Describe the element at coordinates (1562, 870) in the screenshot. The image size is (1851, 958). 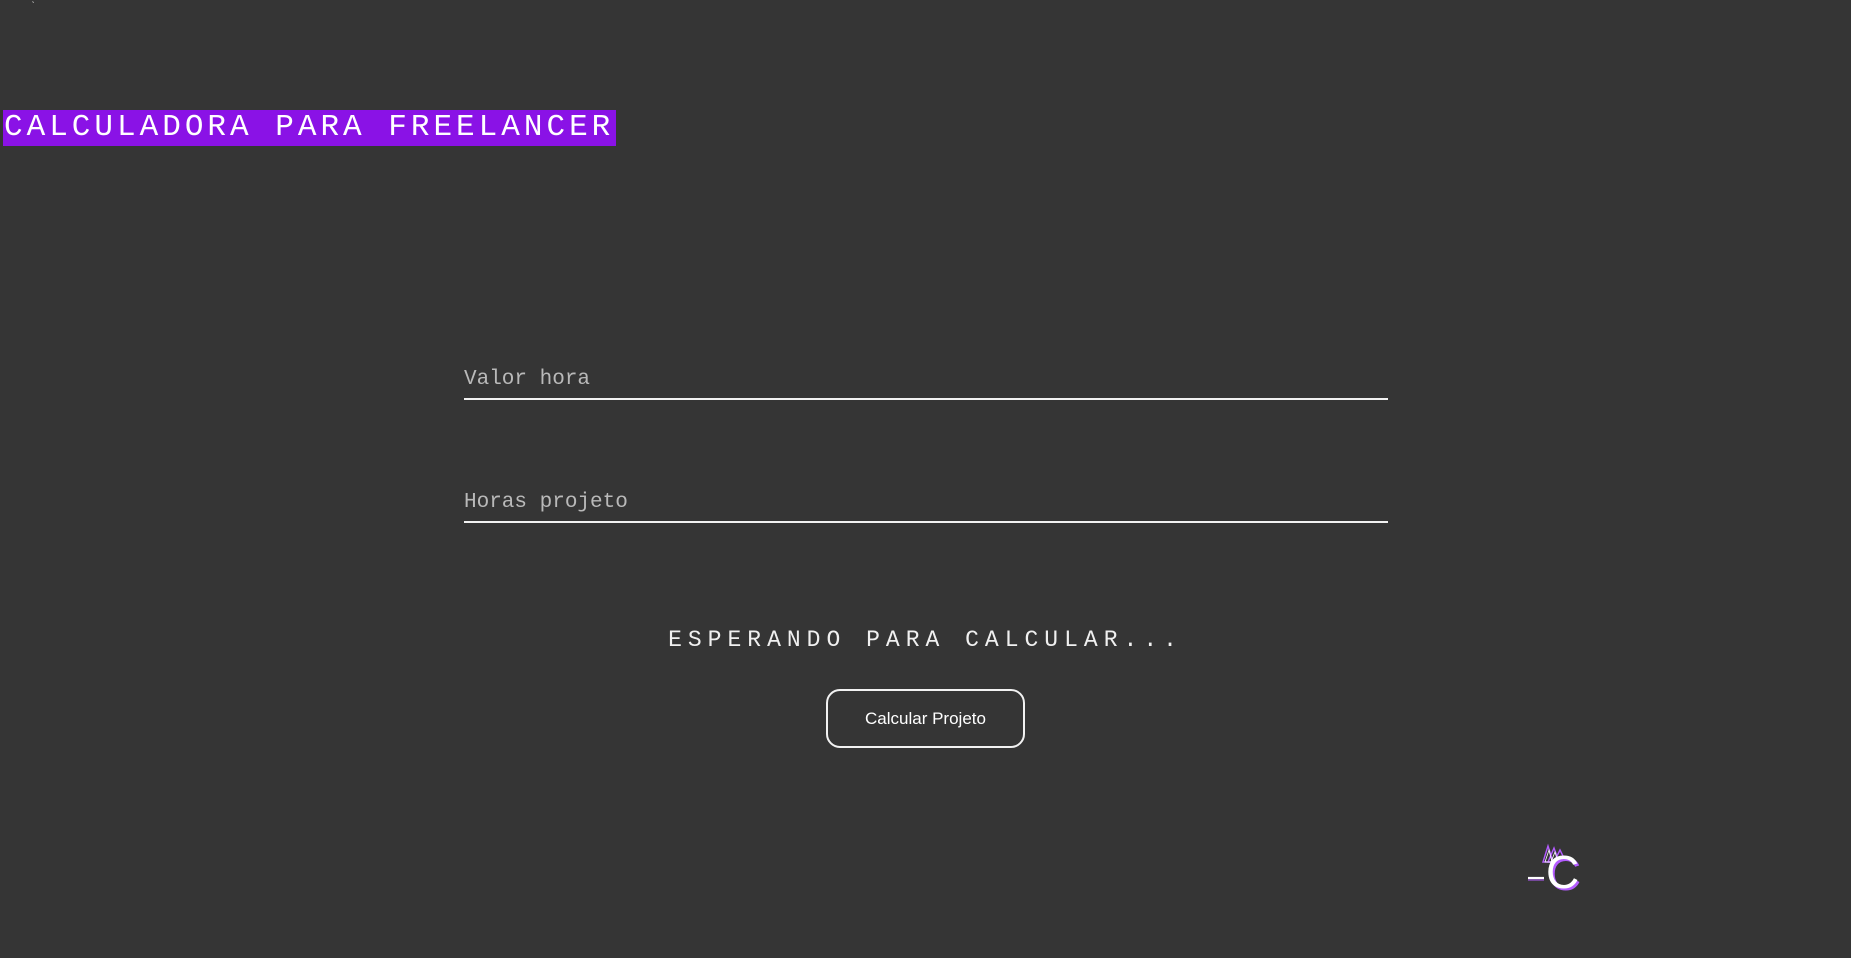
I see `svg-text: C` at that location.